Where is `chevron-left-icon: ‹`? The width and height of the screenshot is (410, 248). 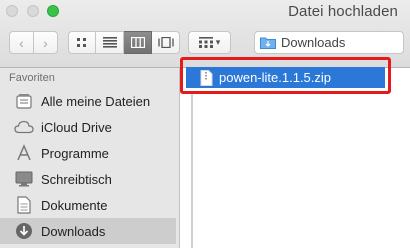
chevron-left-icon: ‹ is located at coordinates (21, 42).